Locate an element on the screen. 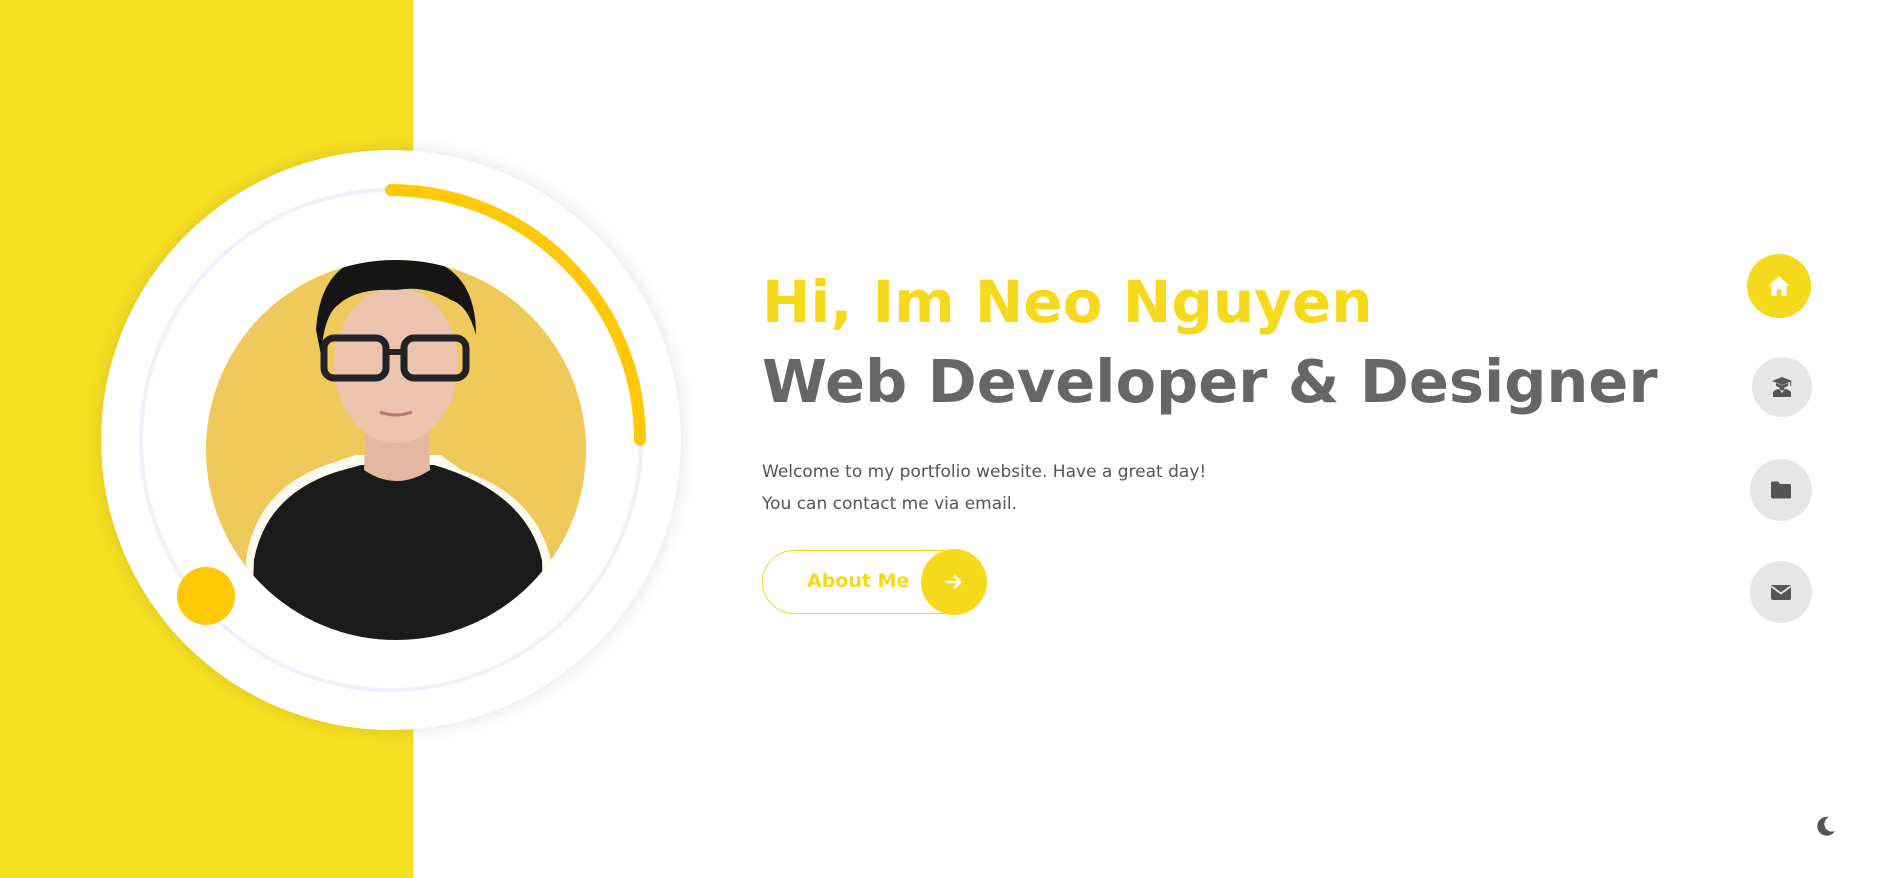 This screenshot has height=878, width=1897. nav-portfolio-button is located at coordinates (1781, 490).